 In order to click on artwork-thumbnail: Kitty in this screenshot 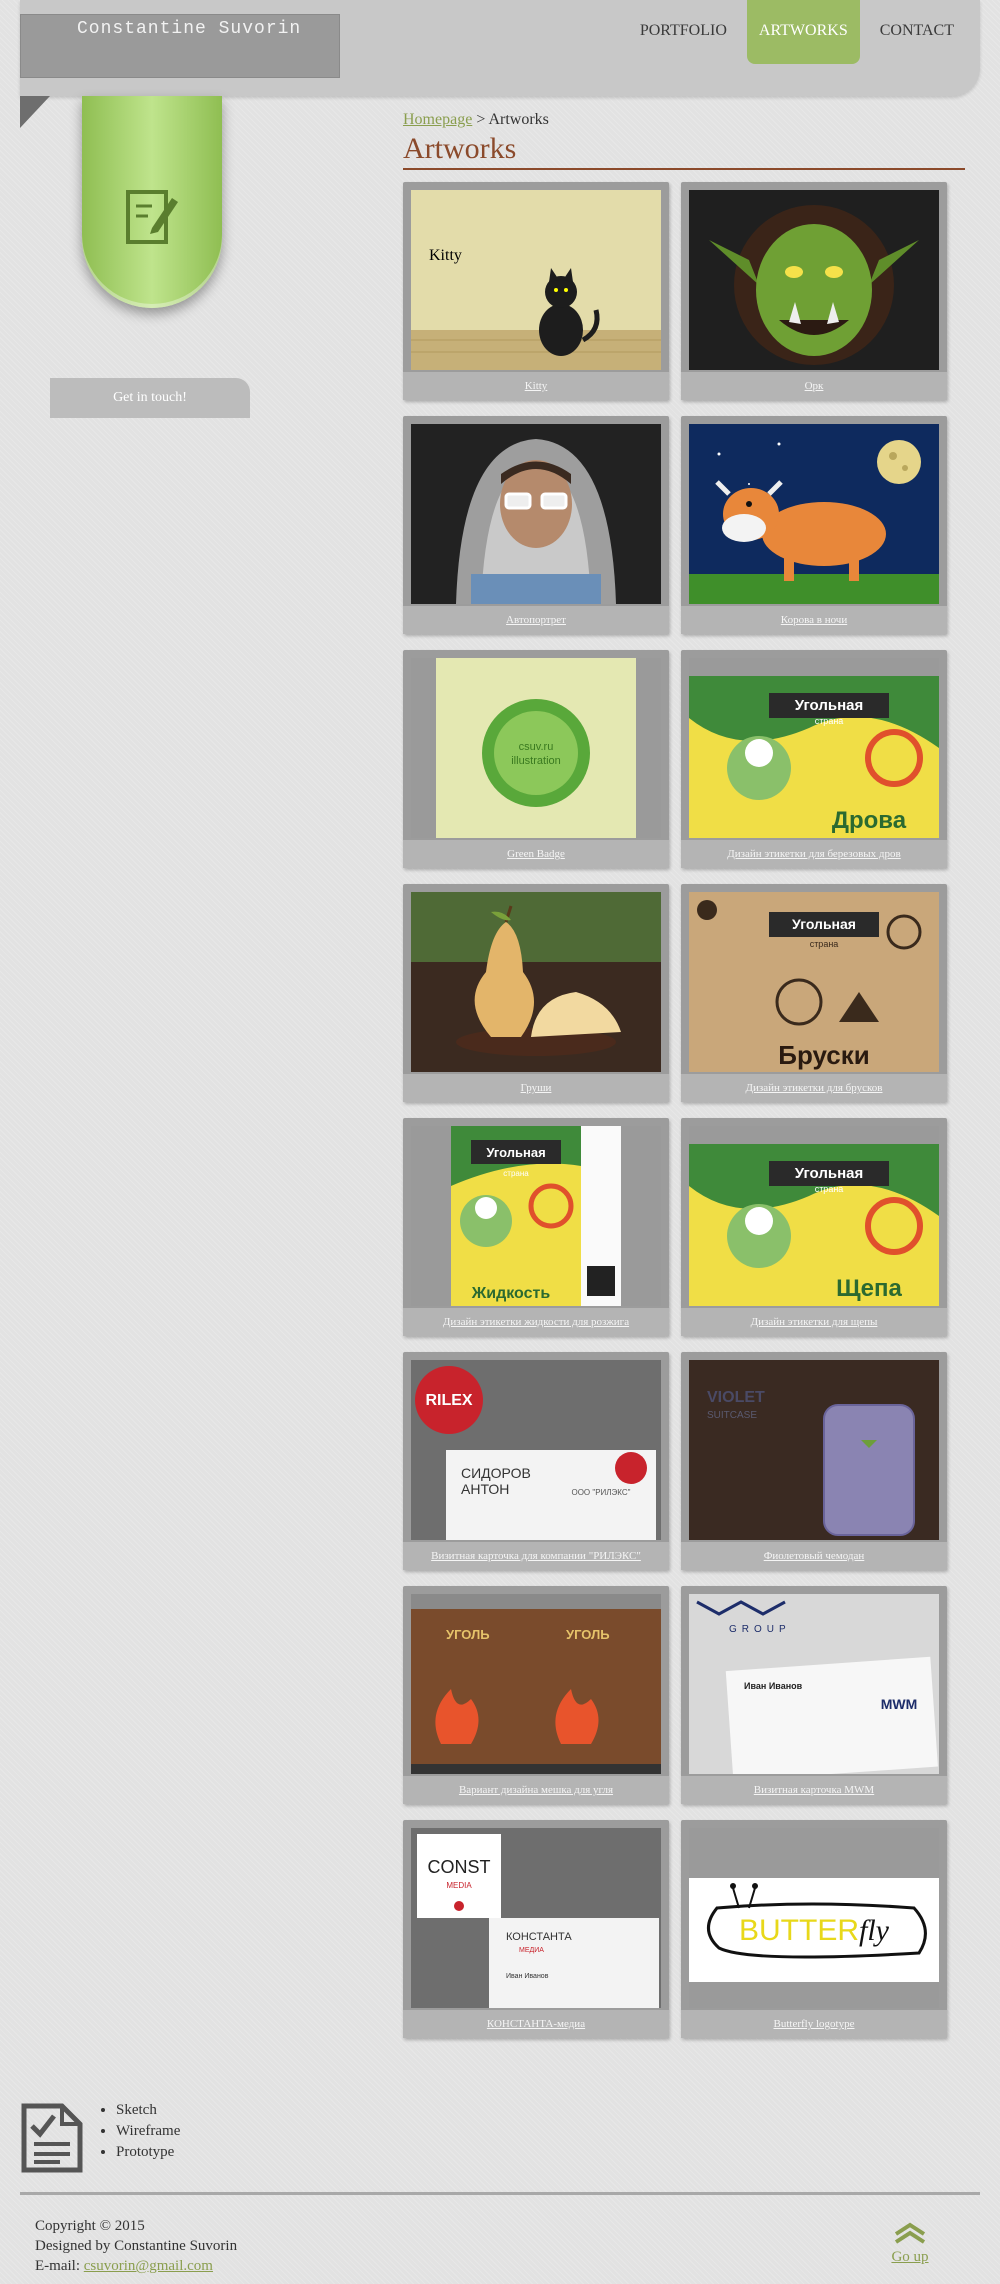, I will do `click(536, 280)`.